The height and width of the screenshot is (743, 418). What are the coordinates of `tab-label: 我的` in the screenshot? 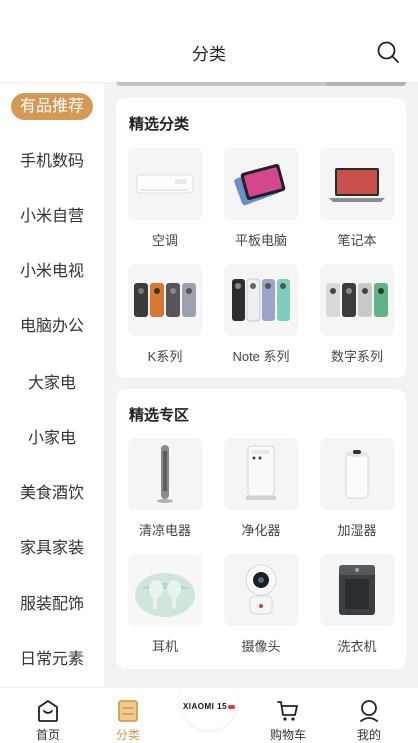 It's located at (368, 735).